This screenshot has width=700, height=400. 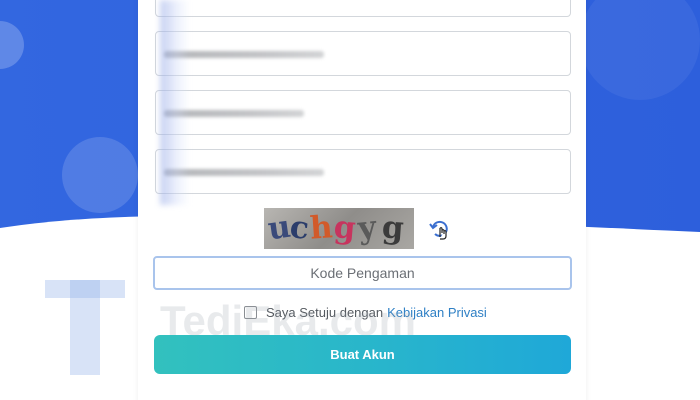 What do you see at coordinates (321, 228) in the screenshot?
I see `captcha-char: h` at bounding box center [321, 228].